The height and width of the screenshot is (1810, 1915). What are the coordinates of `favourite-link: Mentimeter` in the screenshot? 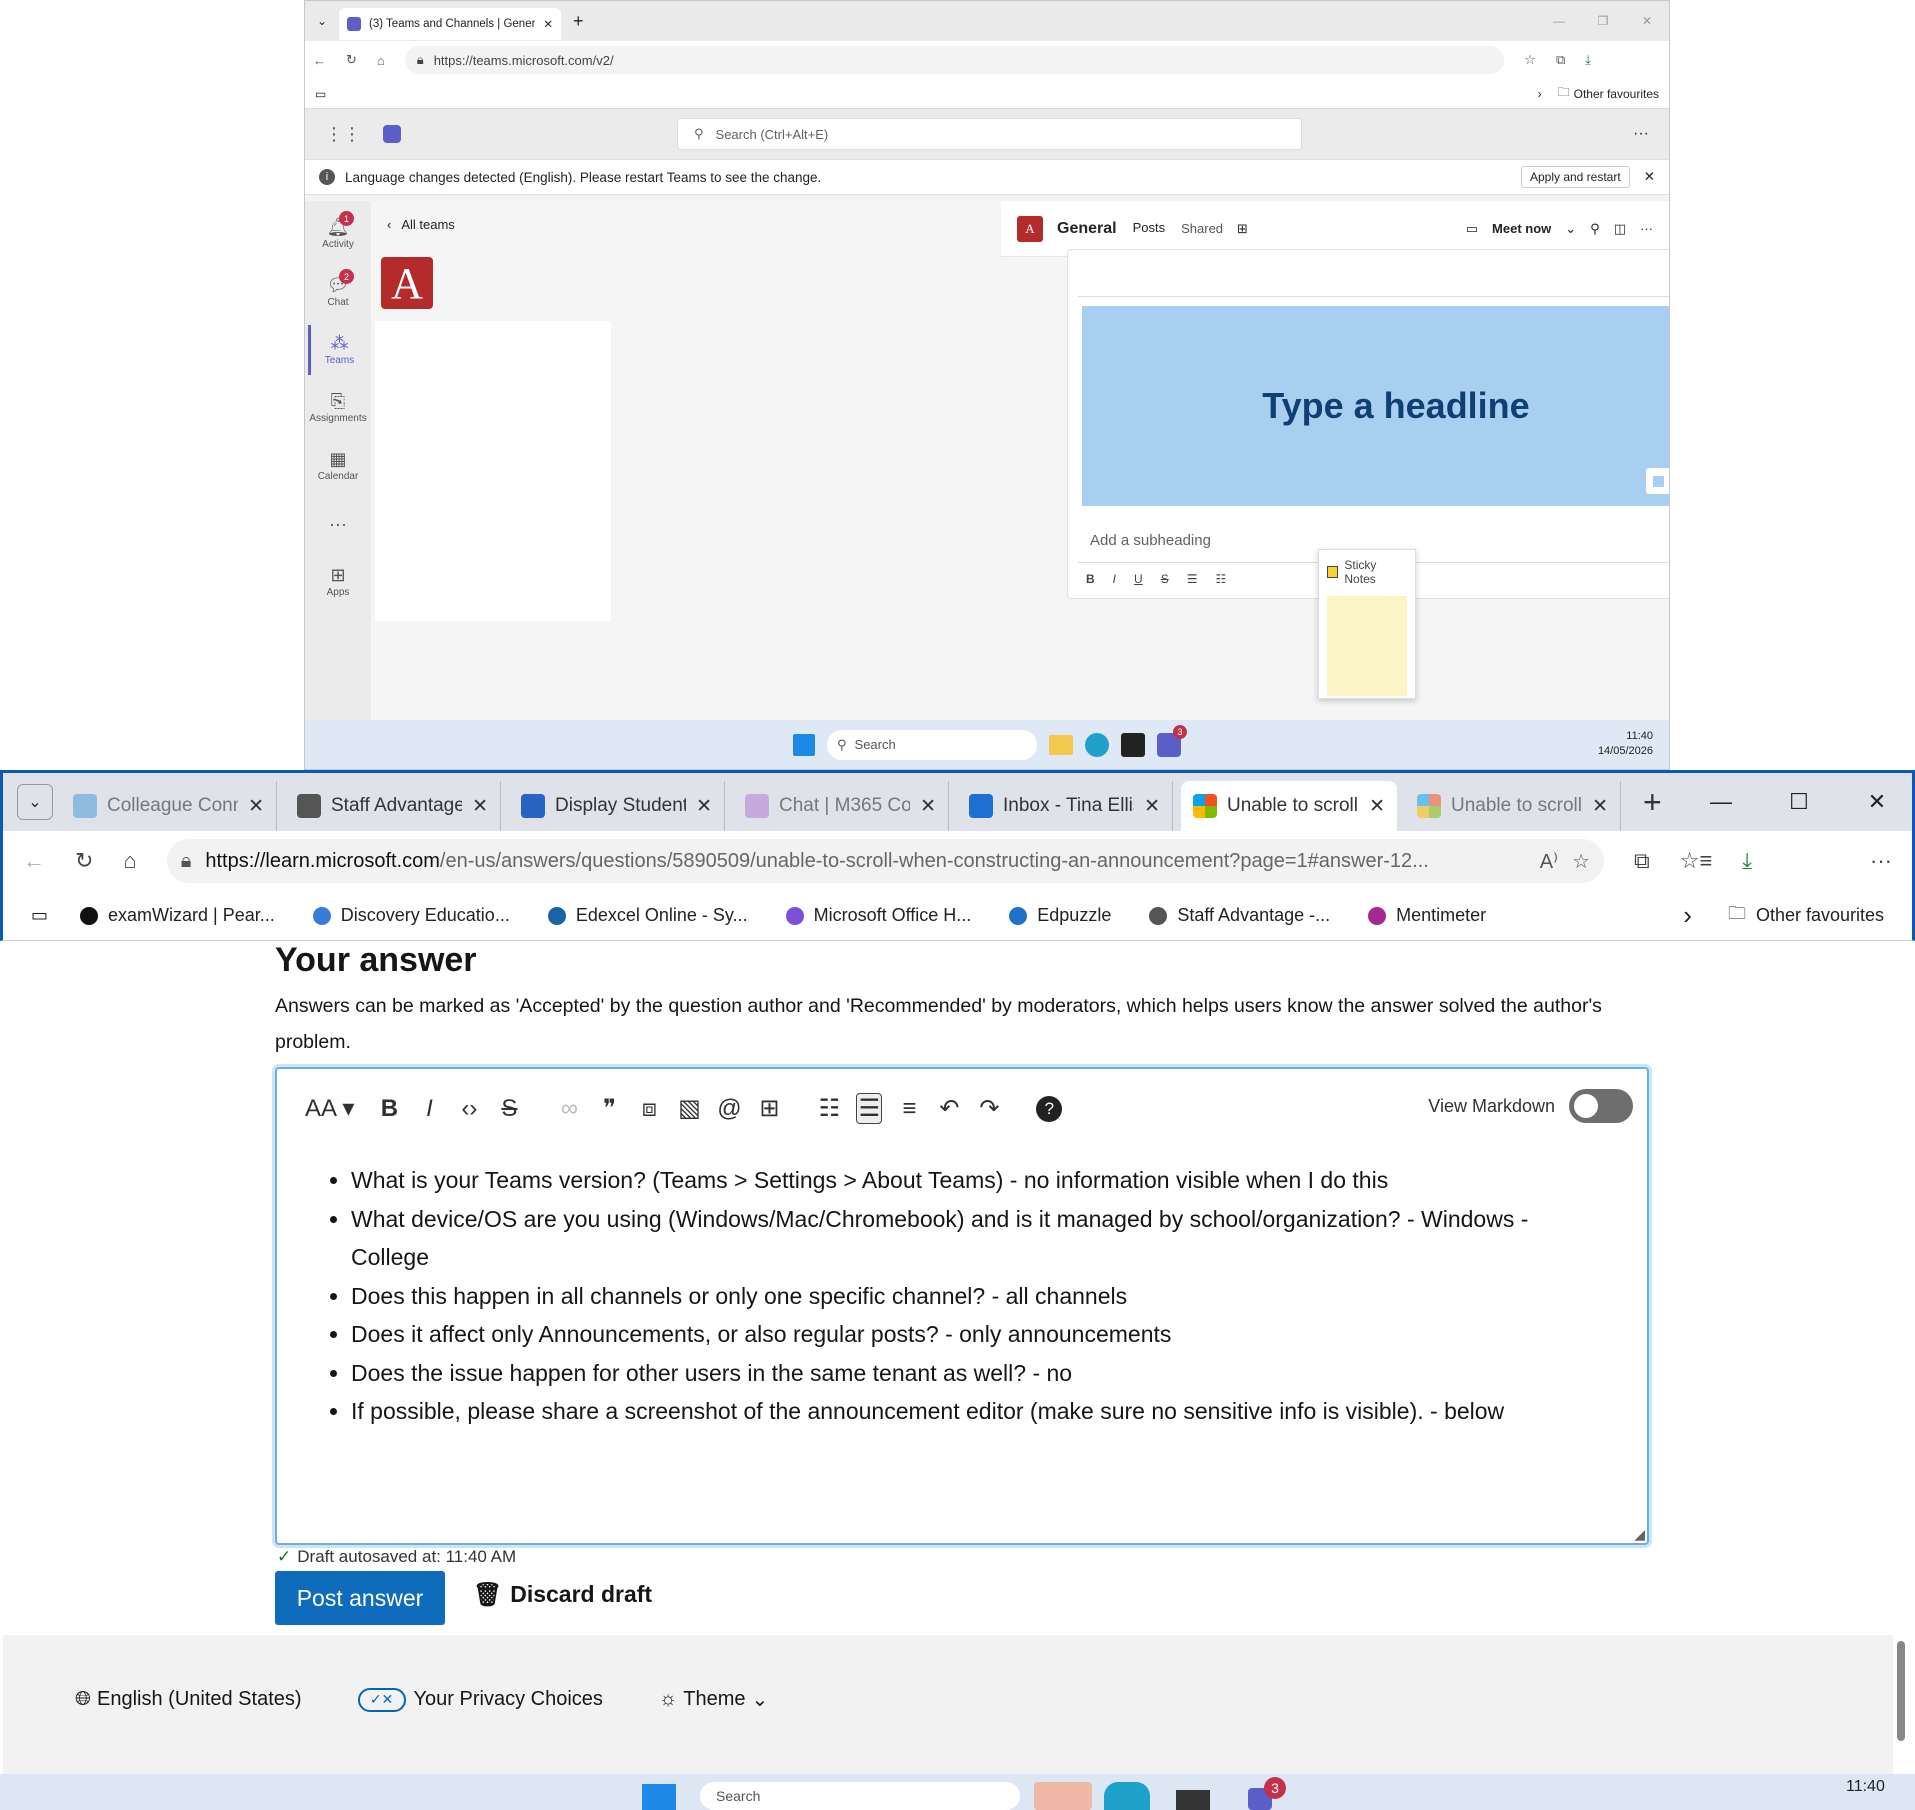 It's located at (1427, 915).